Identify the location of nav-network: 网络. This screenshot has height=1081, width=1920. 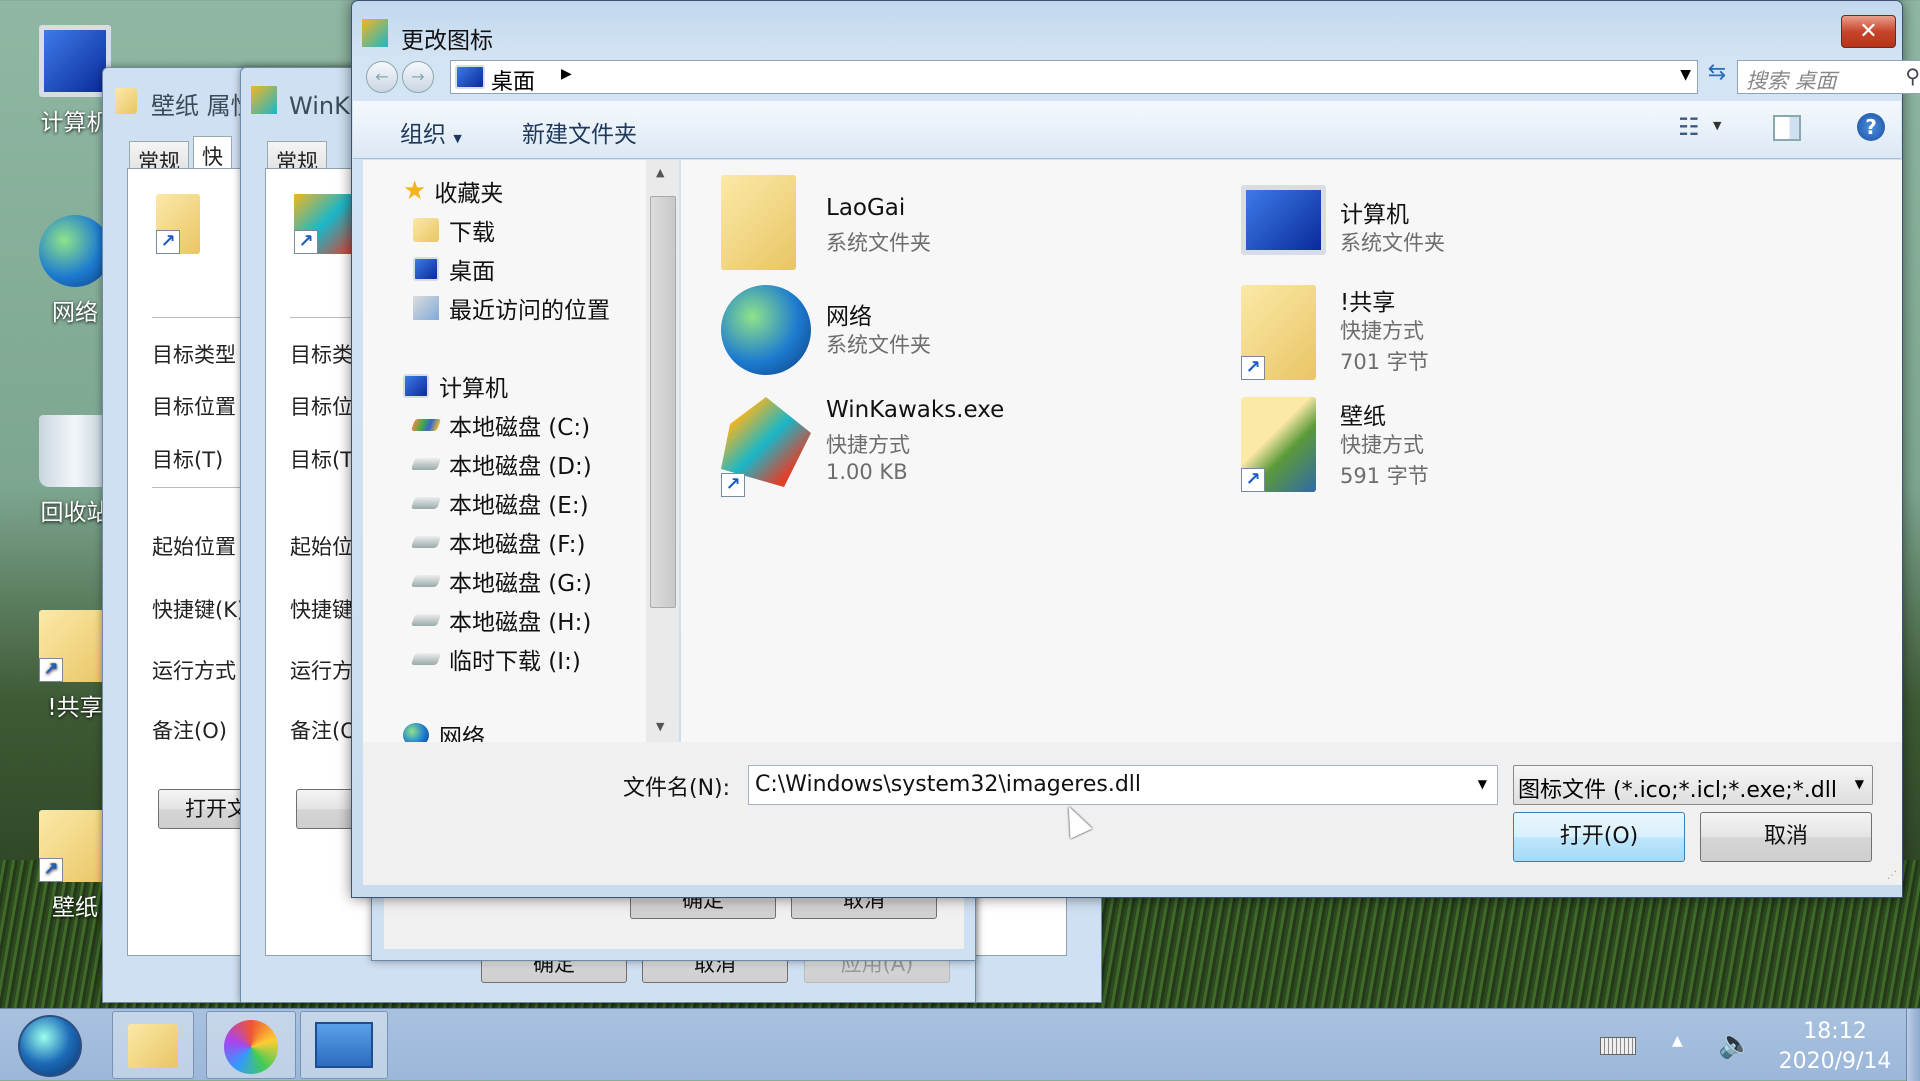
(444, 729).